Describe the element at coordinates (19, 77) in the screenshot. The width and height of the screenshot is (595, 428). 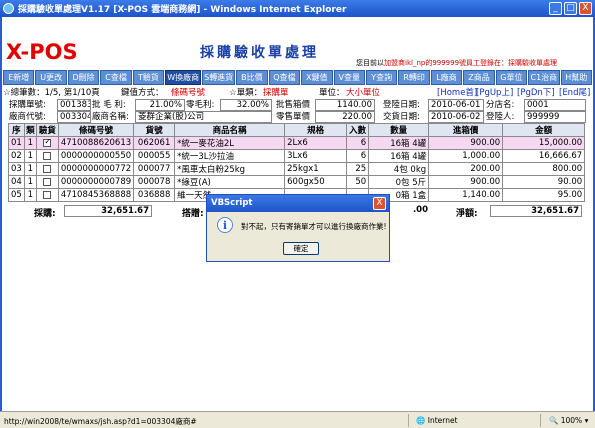
I see `toolbar-button-0: E新增` at that location.